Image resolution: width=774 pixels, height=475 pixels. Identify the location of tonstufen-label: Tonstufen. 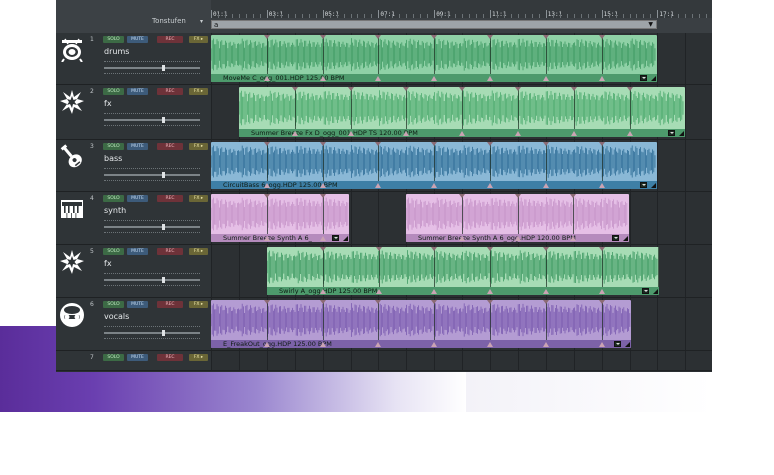
(169, 21).